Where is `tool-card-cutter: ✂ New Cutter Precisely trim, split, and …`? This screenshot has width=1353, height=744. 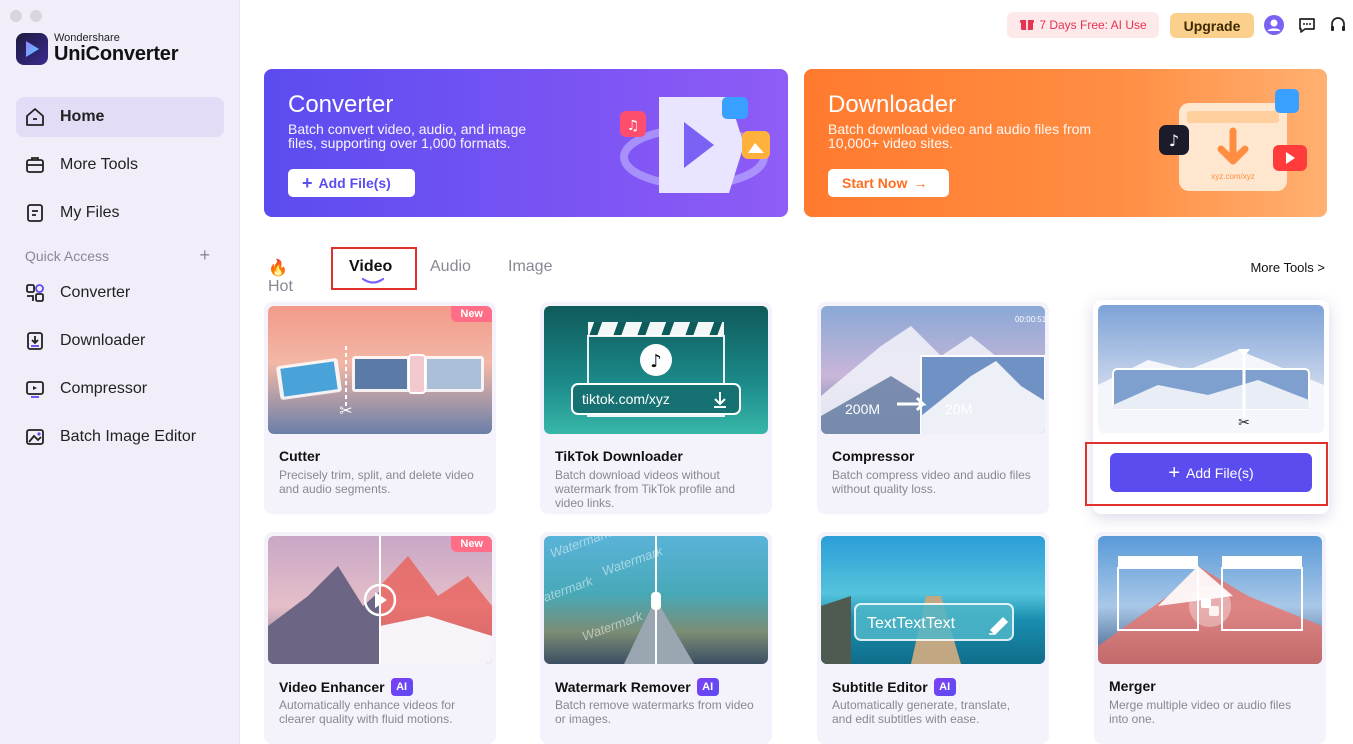 tool-card-cutter: ✂ New Cutter Precisely trim, split, and … is located at coordinates (380, 408).